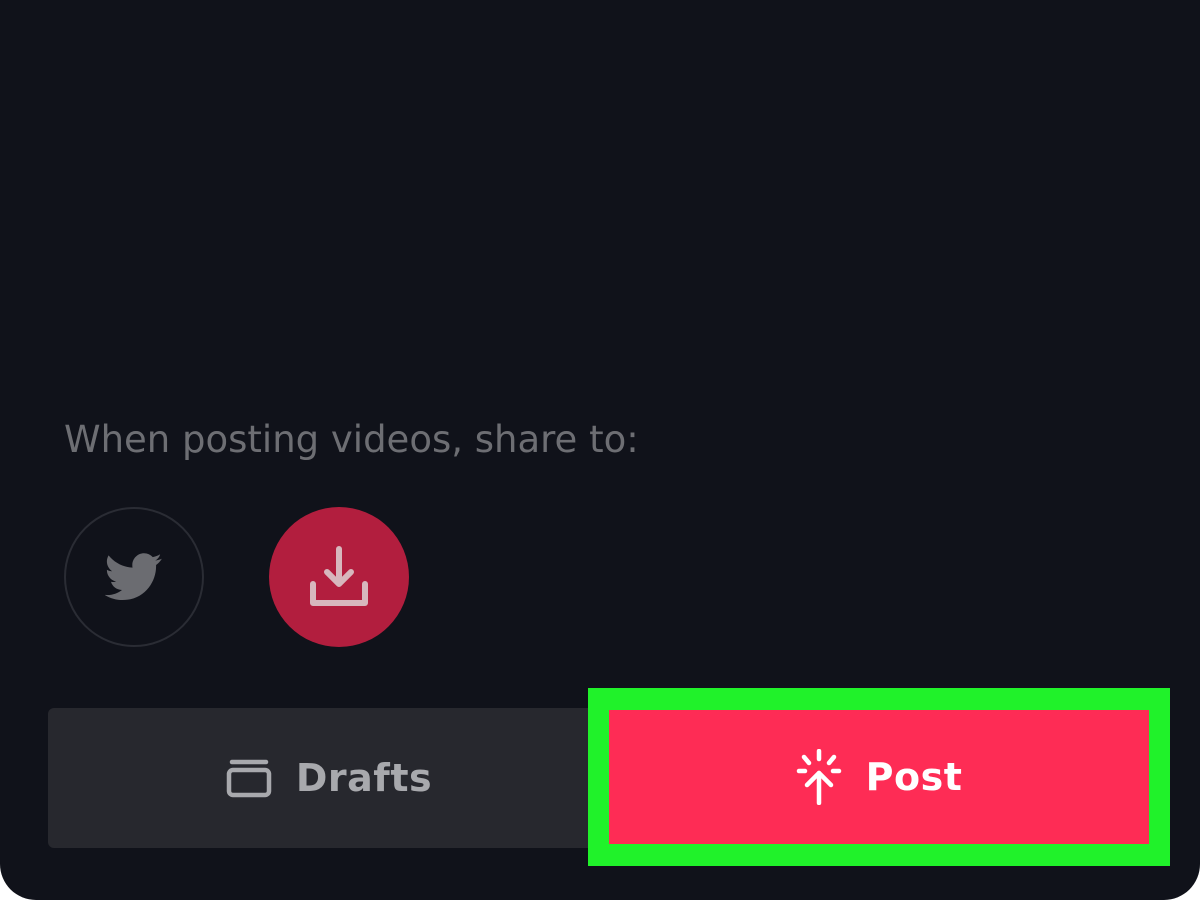 This screenshot has height=900, width=1200. What do you see at coordinates (249, 778) in the screenshot?
I see `drafts-icon` at bounding box center [249, 778].